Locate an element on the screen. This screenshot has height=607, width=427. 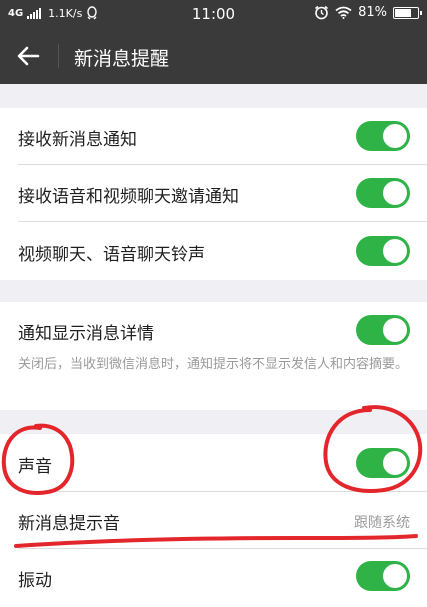
wifi-icon is located at coordinates (343, 12).